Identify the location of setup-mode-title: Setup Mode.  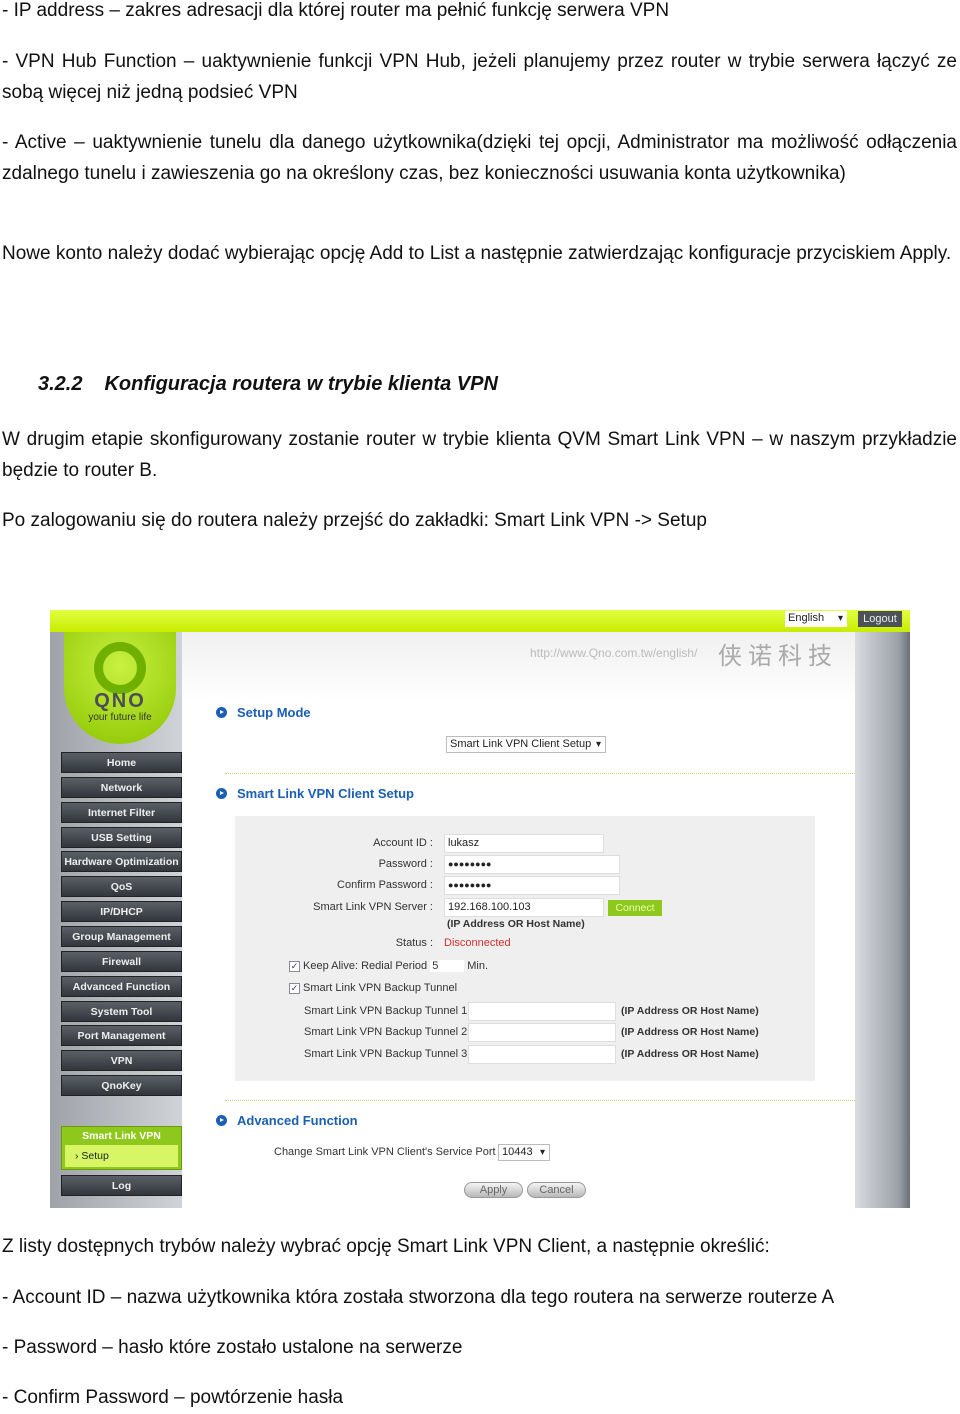
(263, 712).